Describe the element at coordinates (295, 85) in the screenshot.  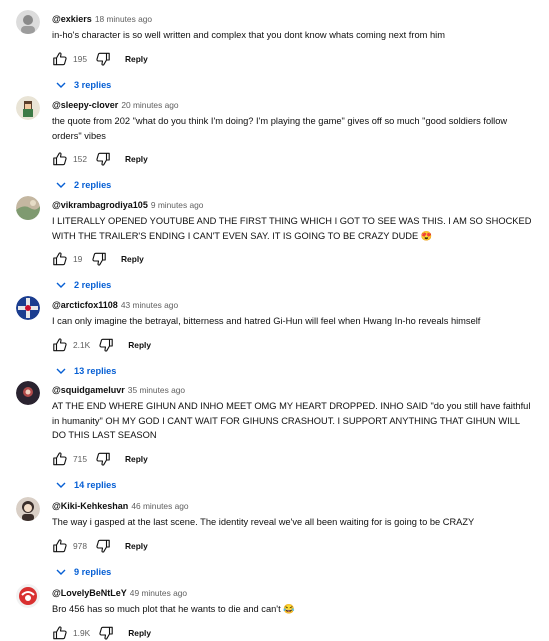
I see `view-replies-button: 3 replies` at that location.